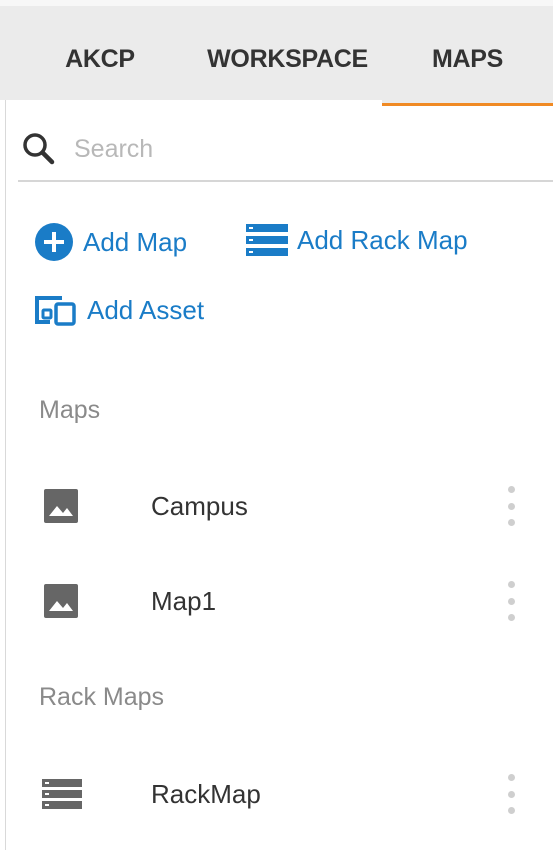  I want to click on map-name: Map1, so click(184, 600).